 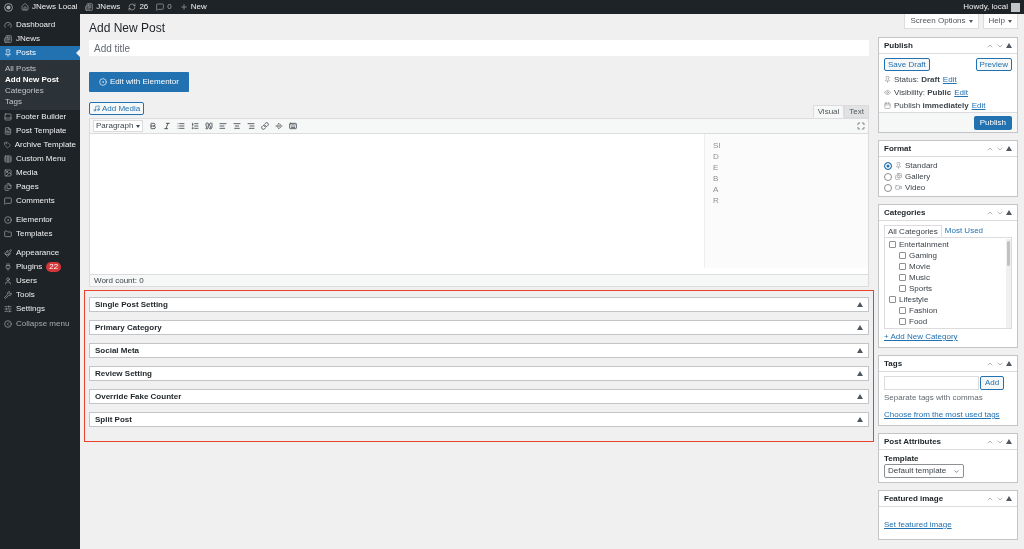 What do you see at coordinates (40, 39) in the screenshot?
I see `menu-item: JNews` at bounding box center [40, 39].